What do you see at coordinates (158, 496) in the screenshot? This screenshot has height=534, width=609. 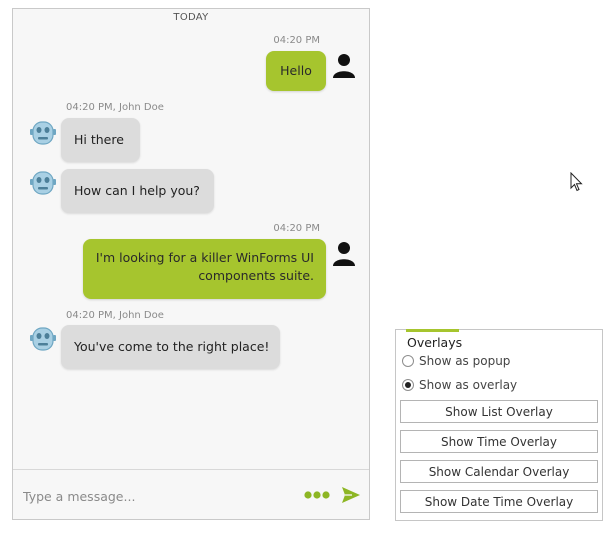 I see `message-input` at bounding box center [158, 496].